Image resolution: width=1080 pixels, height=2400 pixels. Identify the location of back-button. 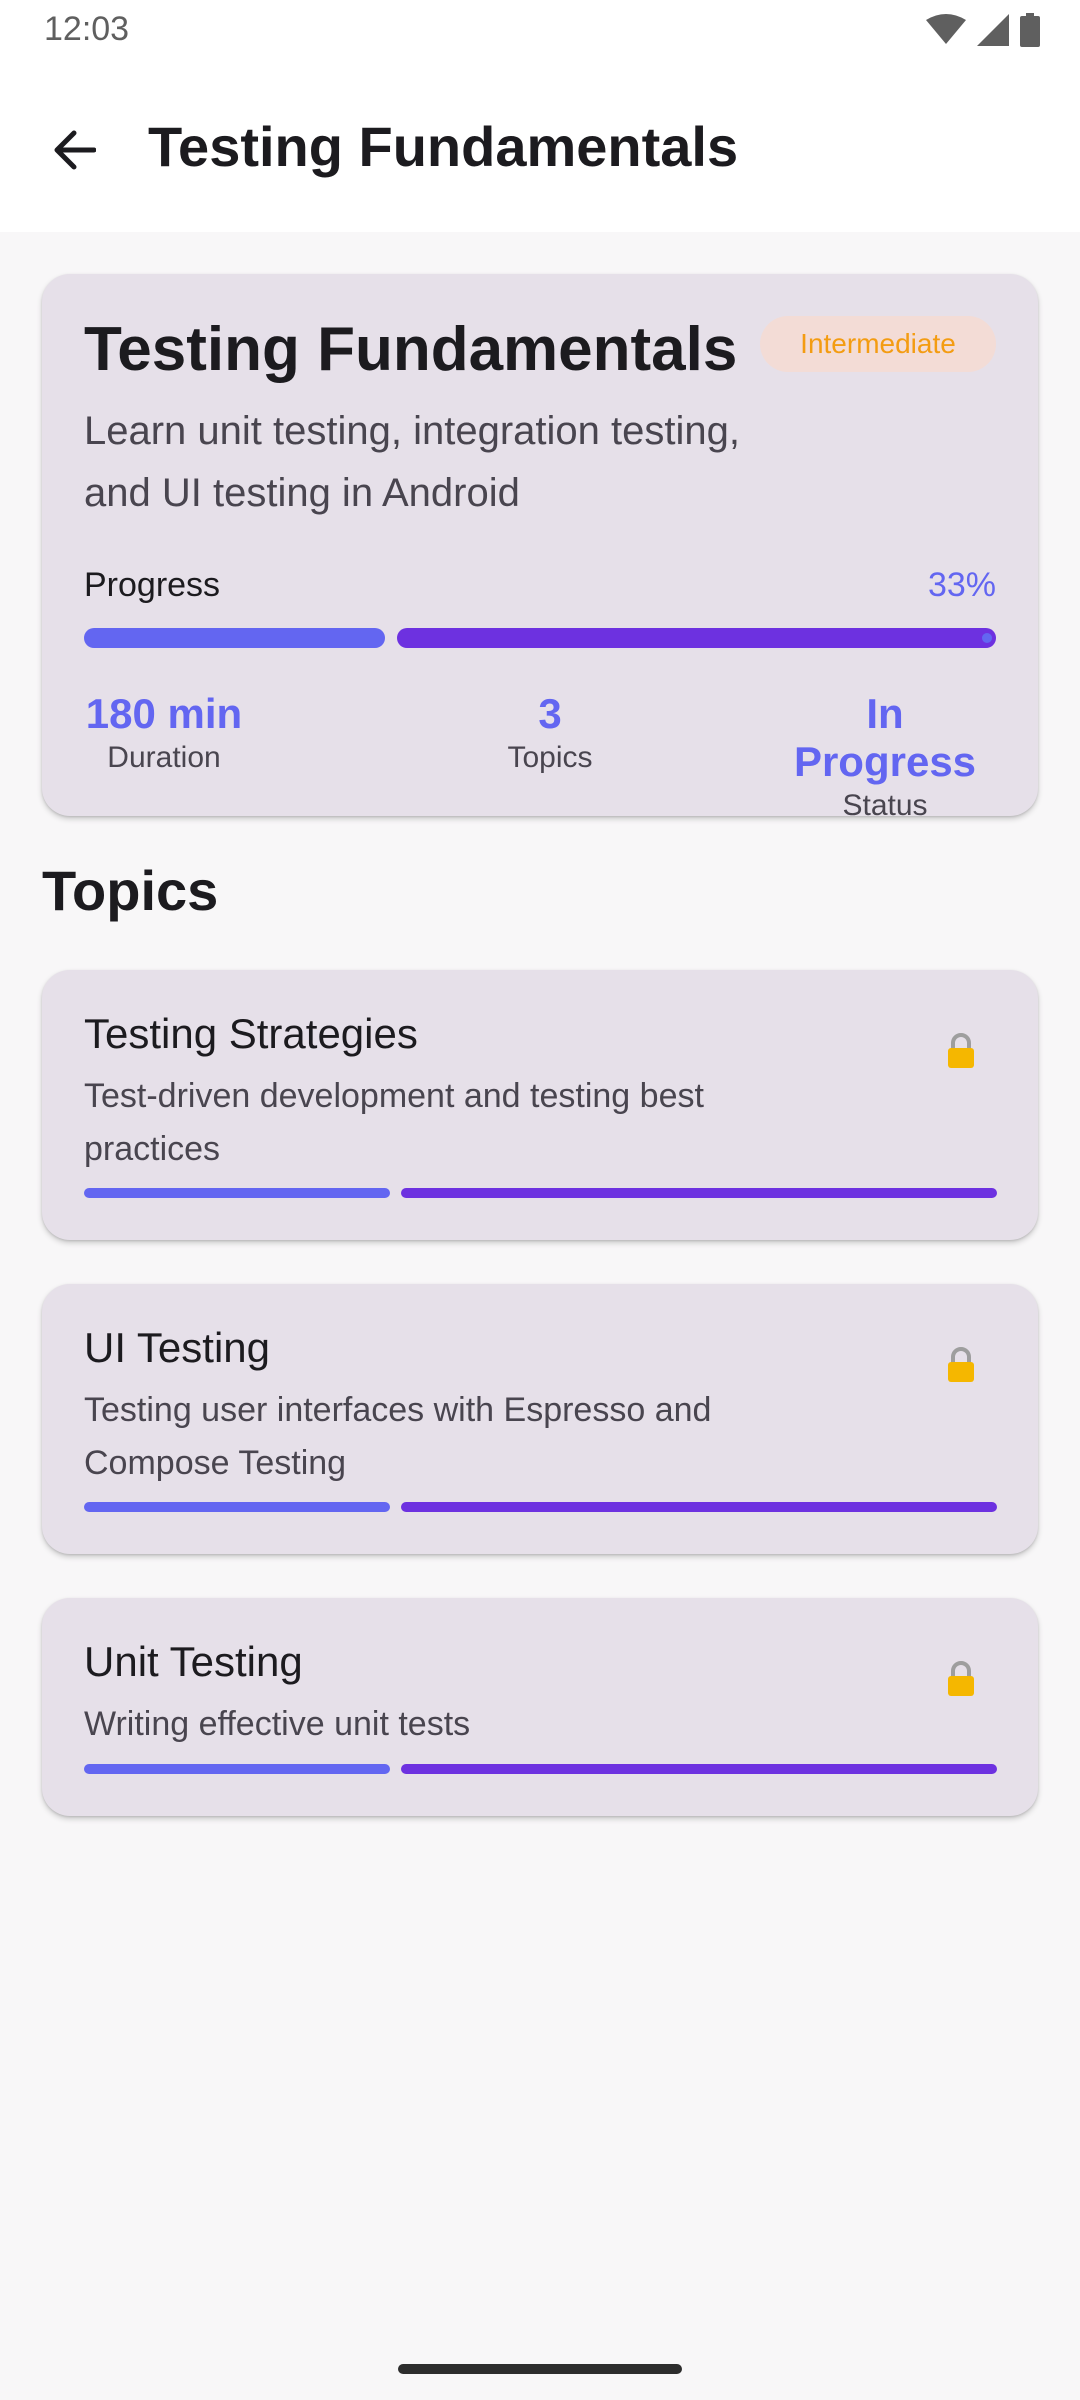
(74, 150).